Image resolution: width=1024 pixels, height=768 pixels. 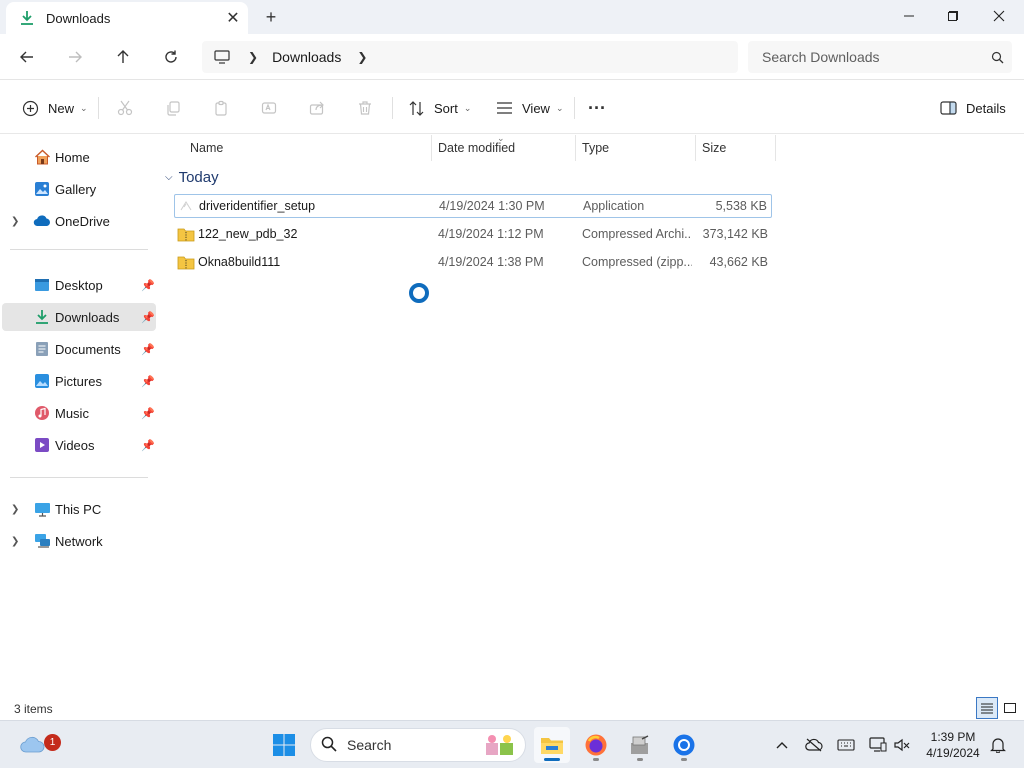 What do you see at coordinates (42, 445) in the screenshot?
I see `videos-icon` at bounding box center [42, 445].